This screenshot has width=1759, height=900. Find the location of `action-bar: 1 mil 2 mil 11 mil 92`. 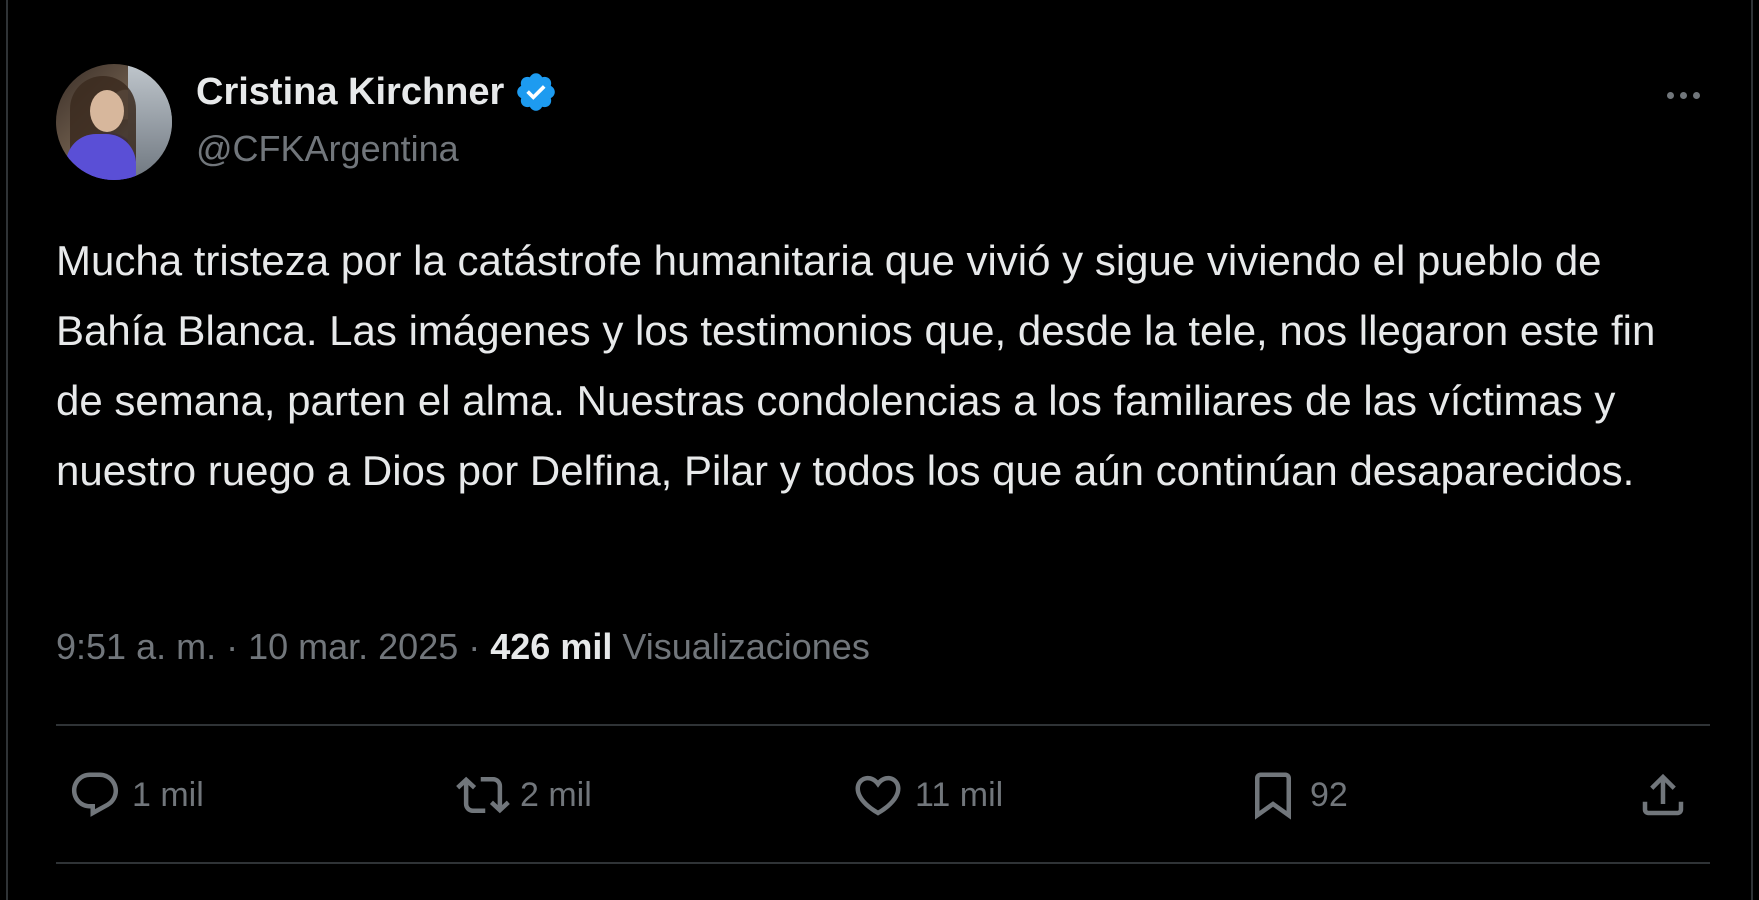

action-bar: 1 mil 2 mil 11 mil 92 is located at coordinates (883, 795).